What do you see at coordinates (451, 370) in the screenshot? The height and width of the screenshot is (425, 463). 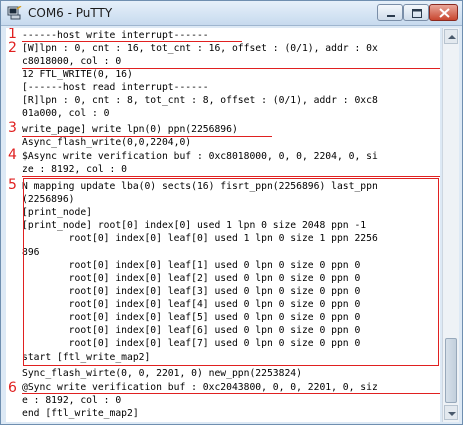 I see `scrollbar-thumb` at bounding box center [451, 370].